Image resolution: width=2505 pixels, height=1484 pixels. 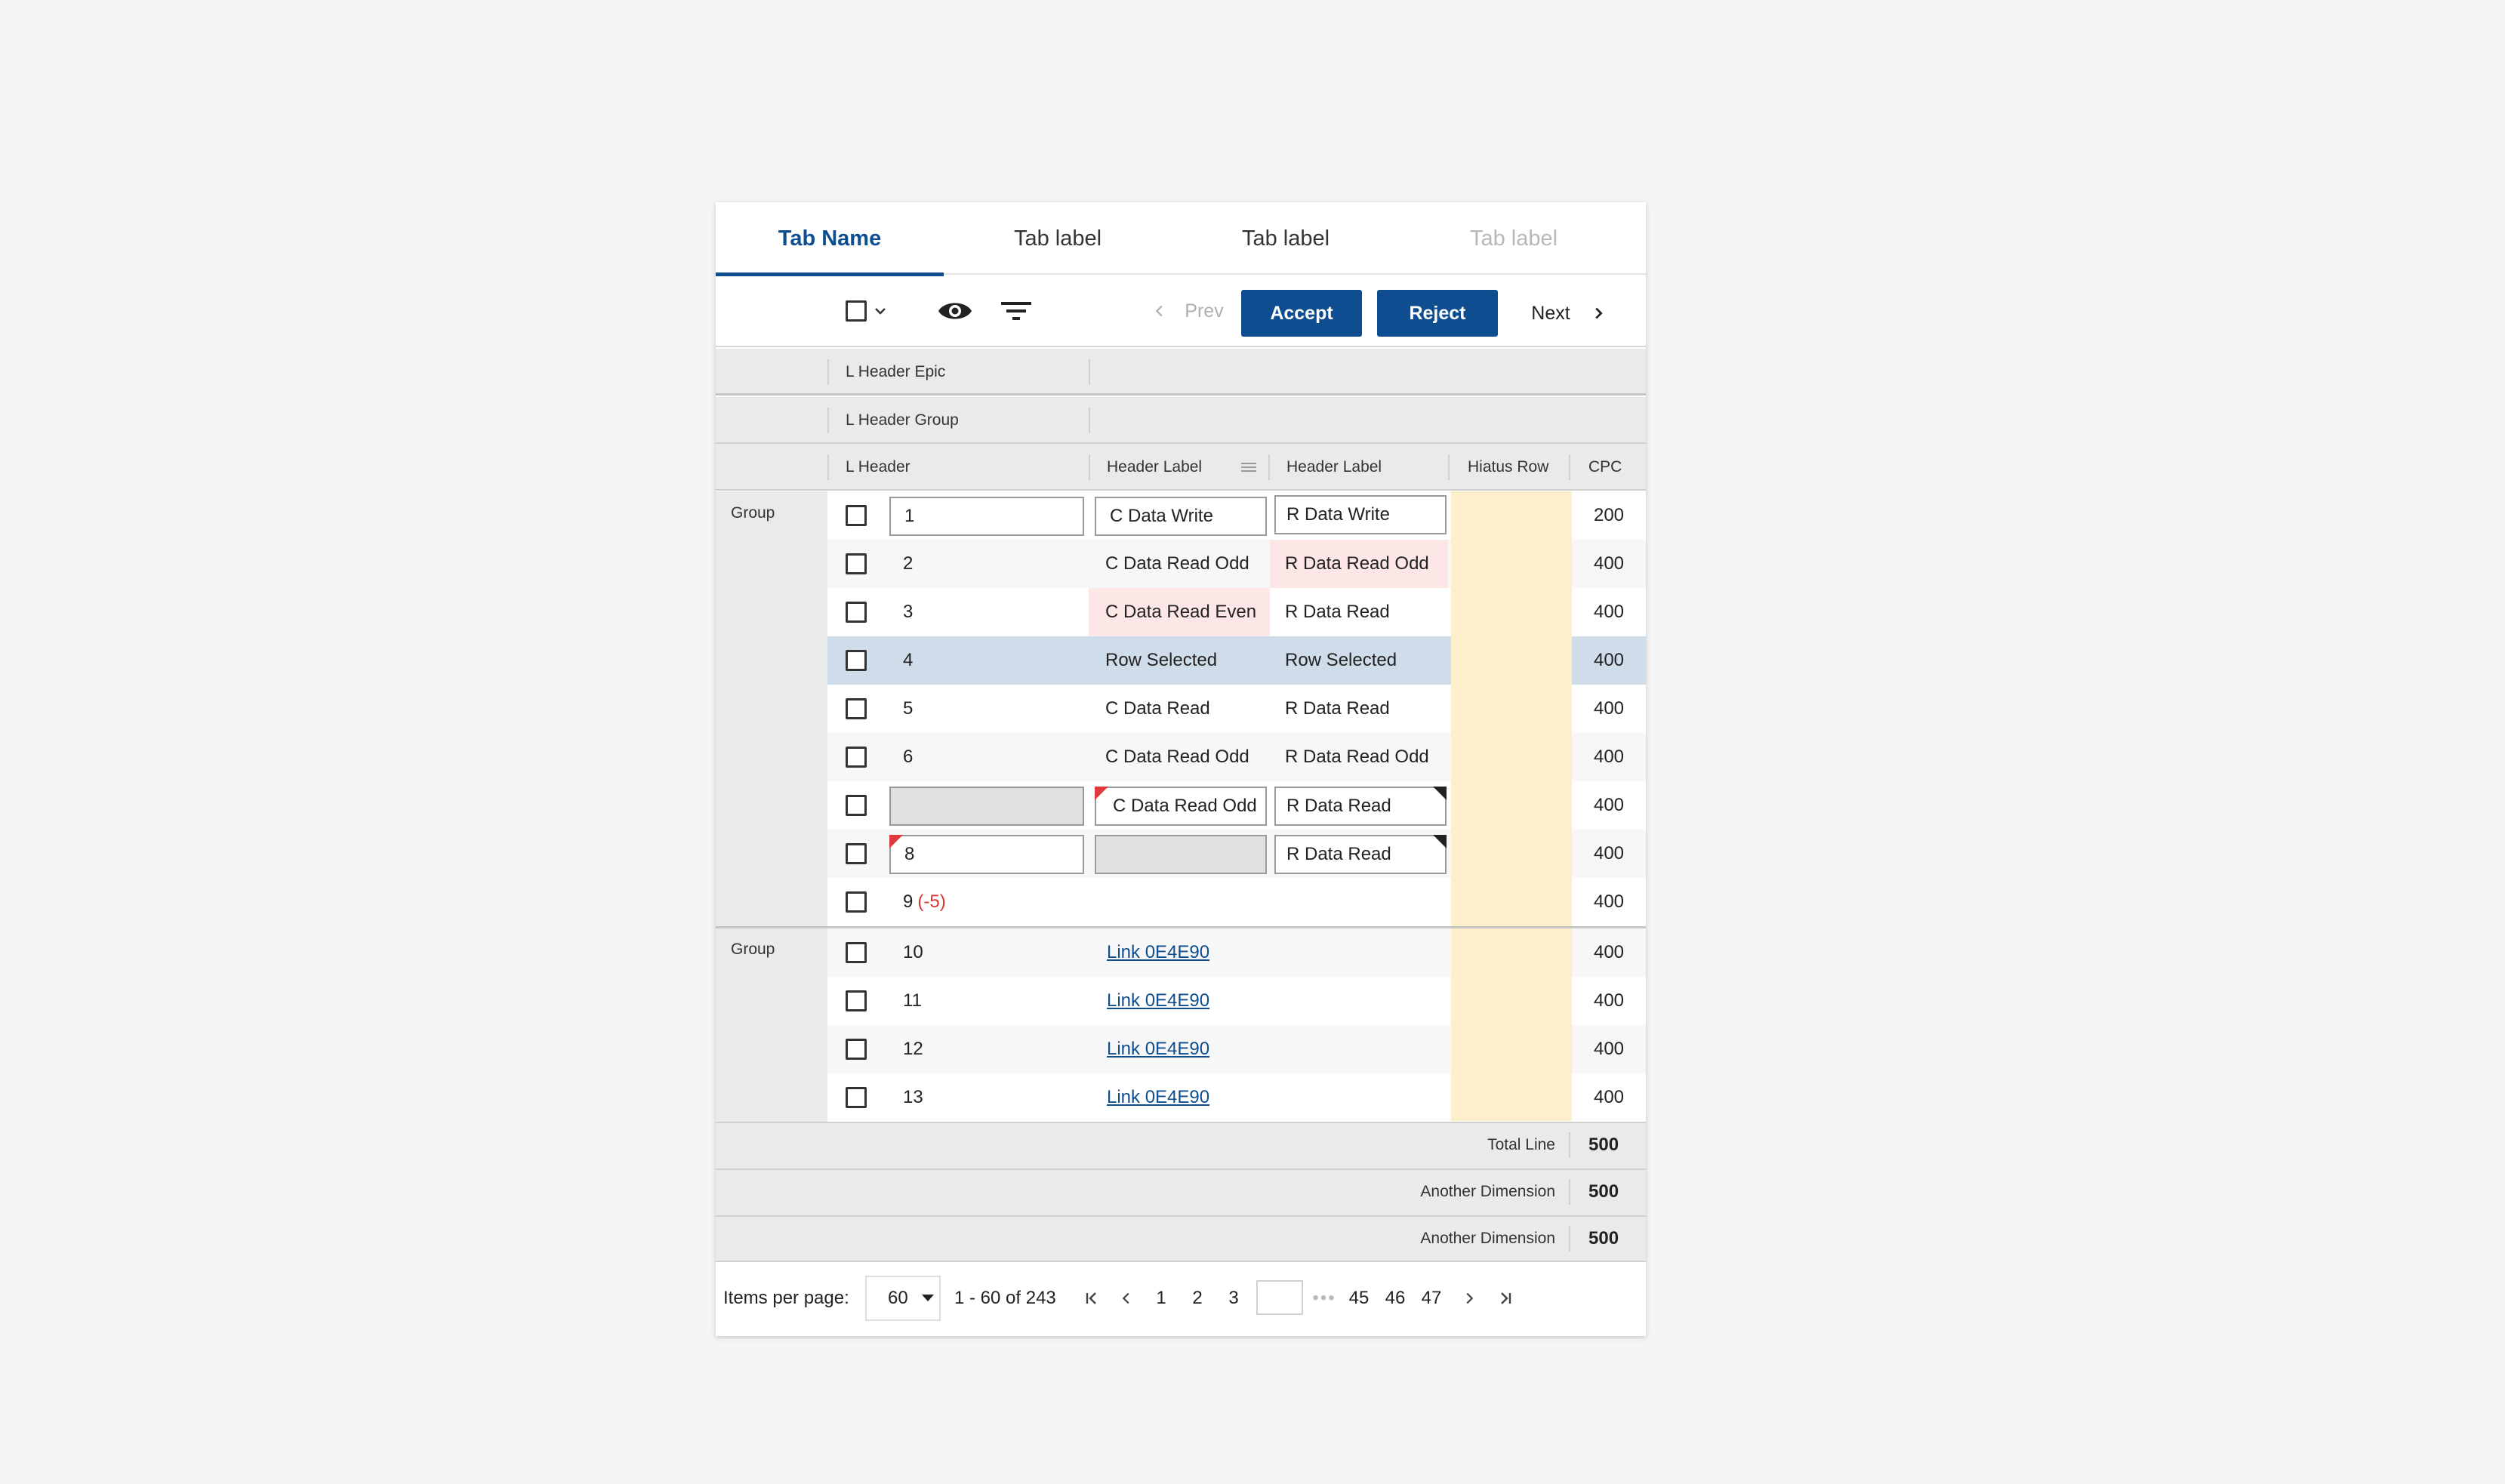 What do you see at coordinates (1187, 311) in the screenshot?
I see `prev-button: Prev` at bounding box center [1187, 311].